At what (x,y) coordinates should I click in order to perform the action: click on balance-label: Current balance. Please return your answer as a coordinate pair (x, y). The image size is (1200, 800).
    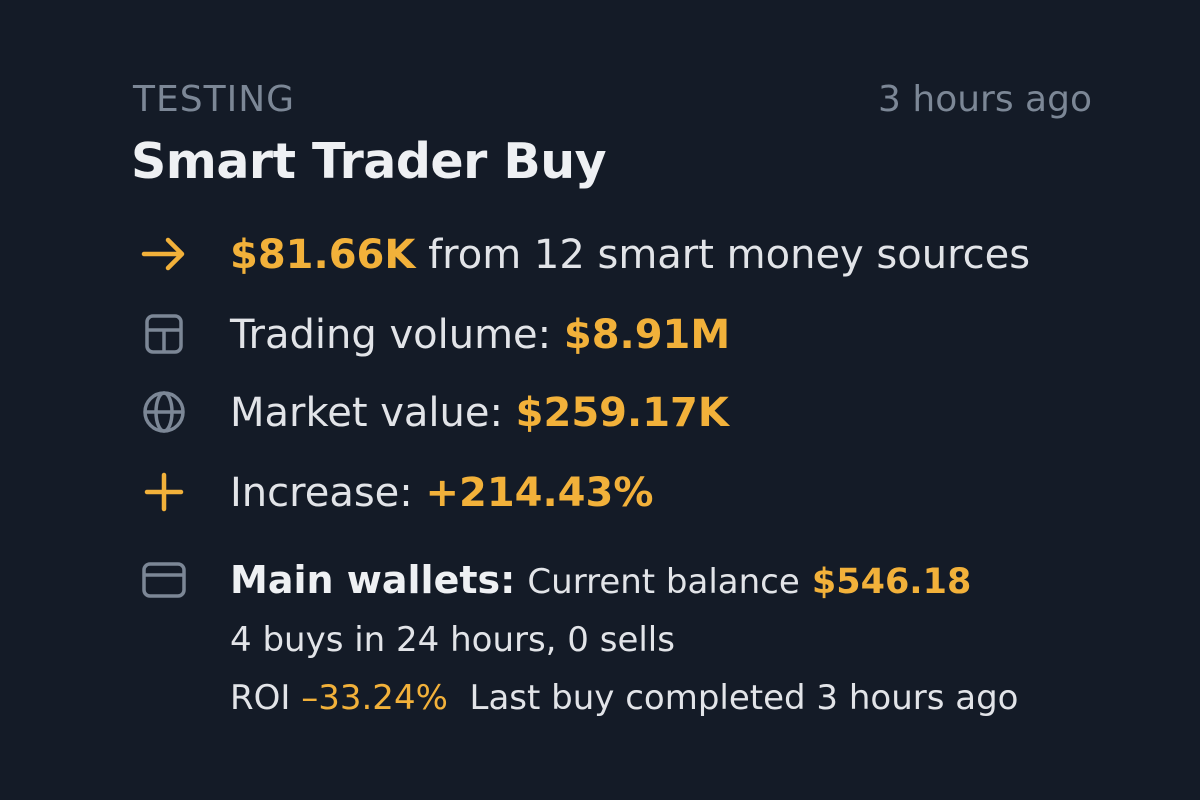
    Looking at the image, I should click on (663, 582).